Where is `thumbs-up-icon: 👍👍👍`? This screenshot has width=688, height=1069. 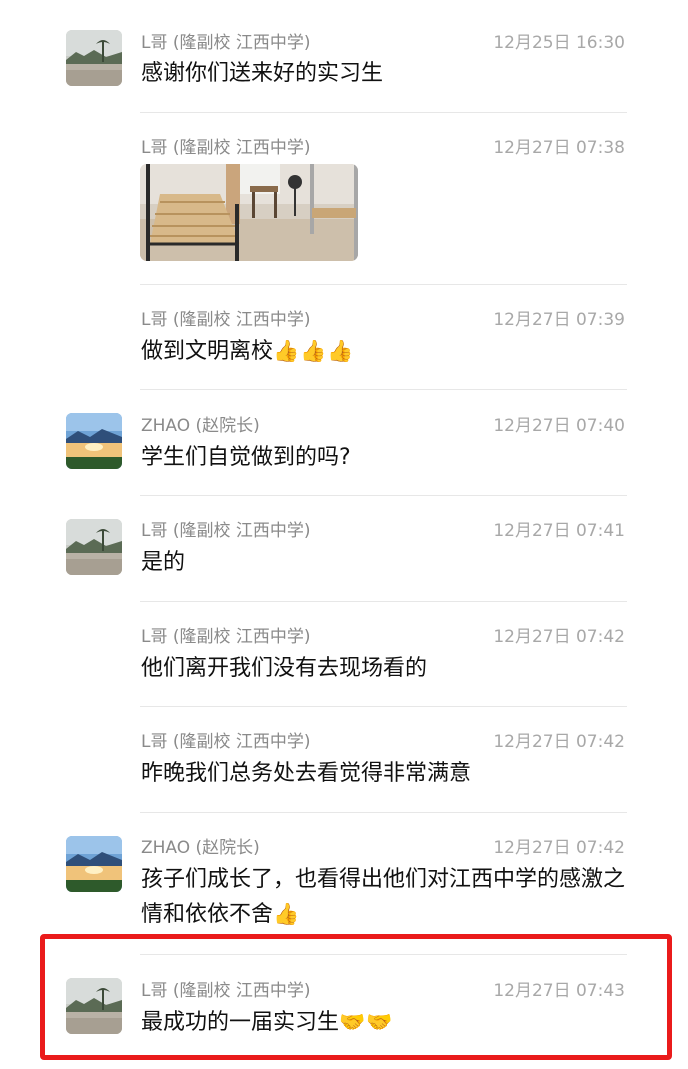 thumbs-up-icon: 👍👍👍 is located at coordinates (314, 351).